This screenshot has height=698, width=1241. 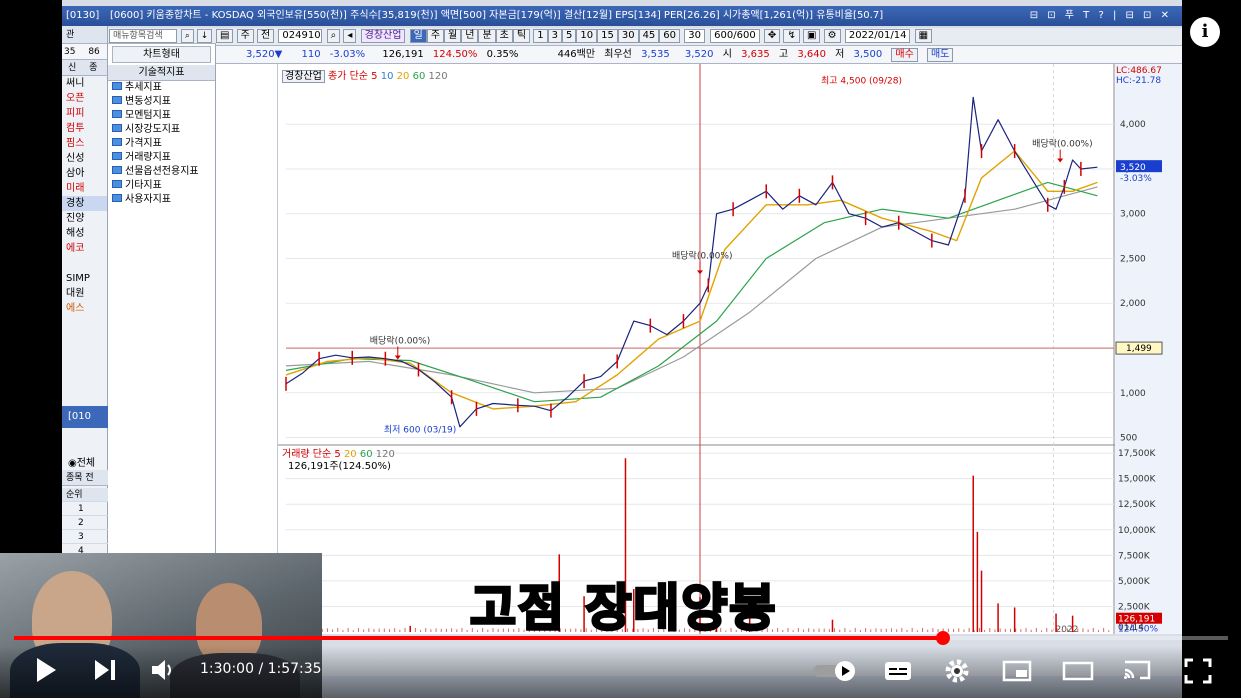 I want to click on tree-item: 거래량지표, so click(x=161, y=158).